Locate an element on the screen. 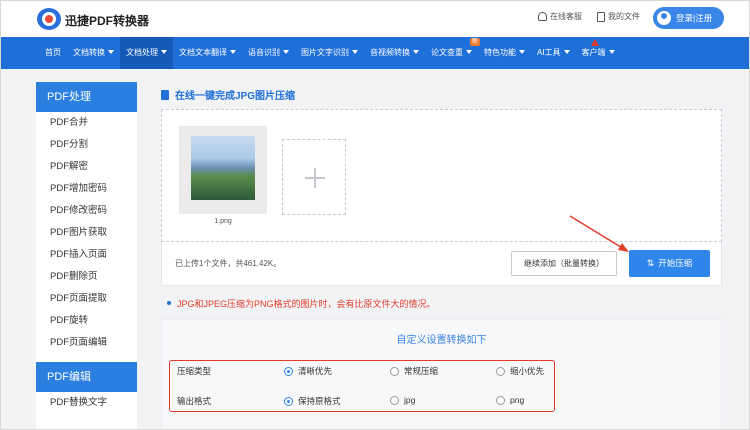 The width and height of the screenshot is (750, 430). start-compress-button: ⇅ 开始压缩 is located at coordinates (669, 263).